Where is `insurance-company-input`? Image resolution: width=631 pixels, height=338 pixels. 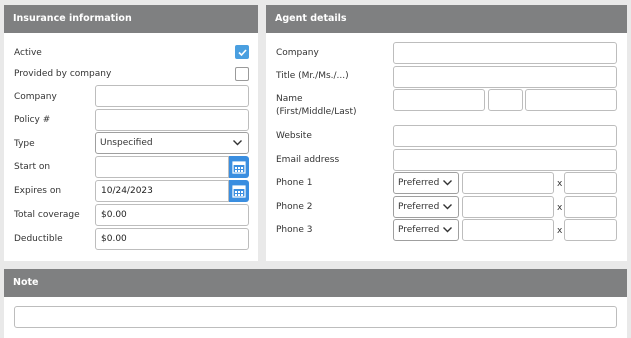
insurance-company-input is located at coordinates (172, 96).